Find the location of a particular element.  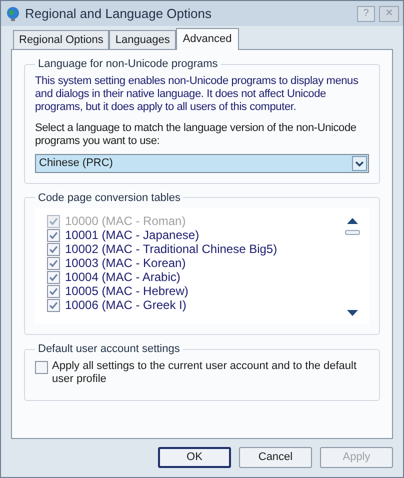

tab: Languages is located at coordinates (142, 39).